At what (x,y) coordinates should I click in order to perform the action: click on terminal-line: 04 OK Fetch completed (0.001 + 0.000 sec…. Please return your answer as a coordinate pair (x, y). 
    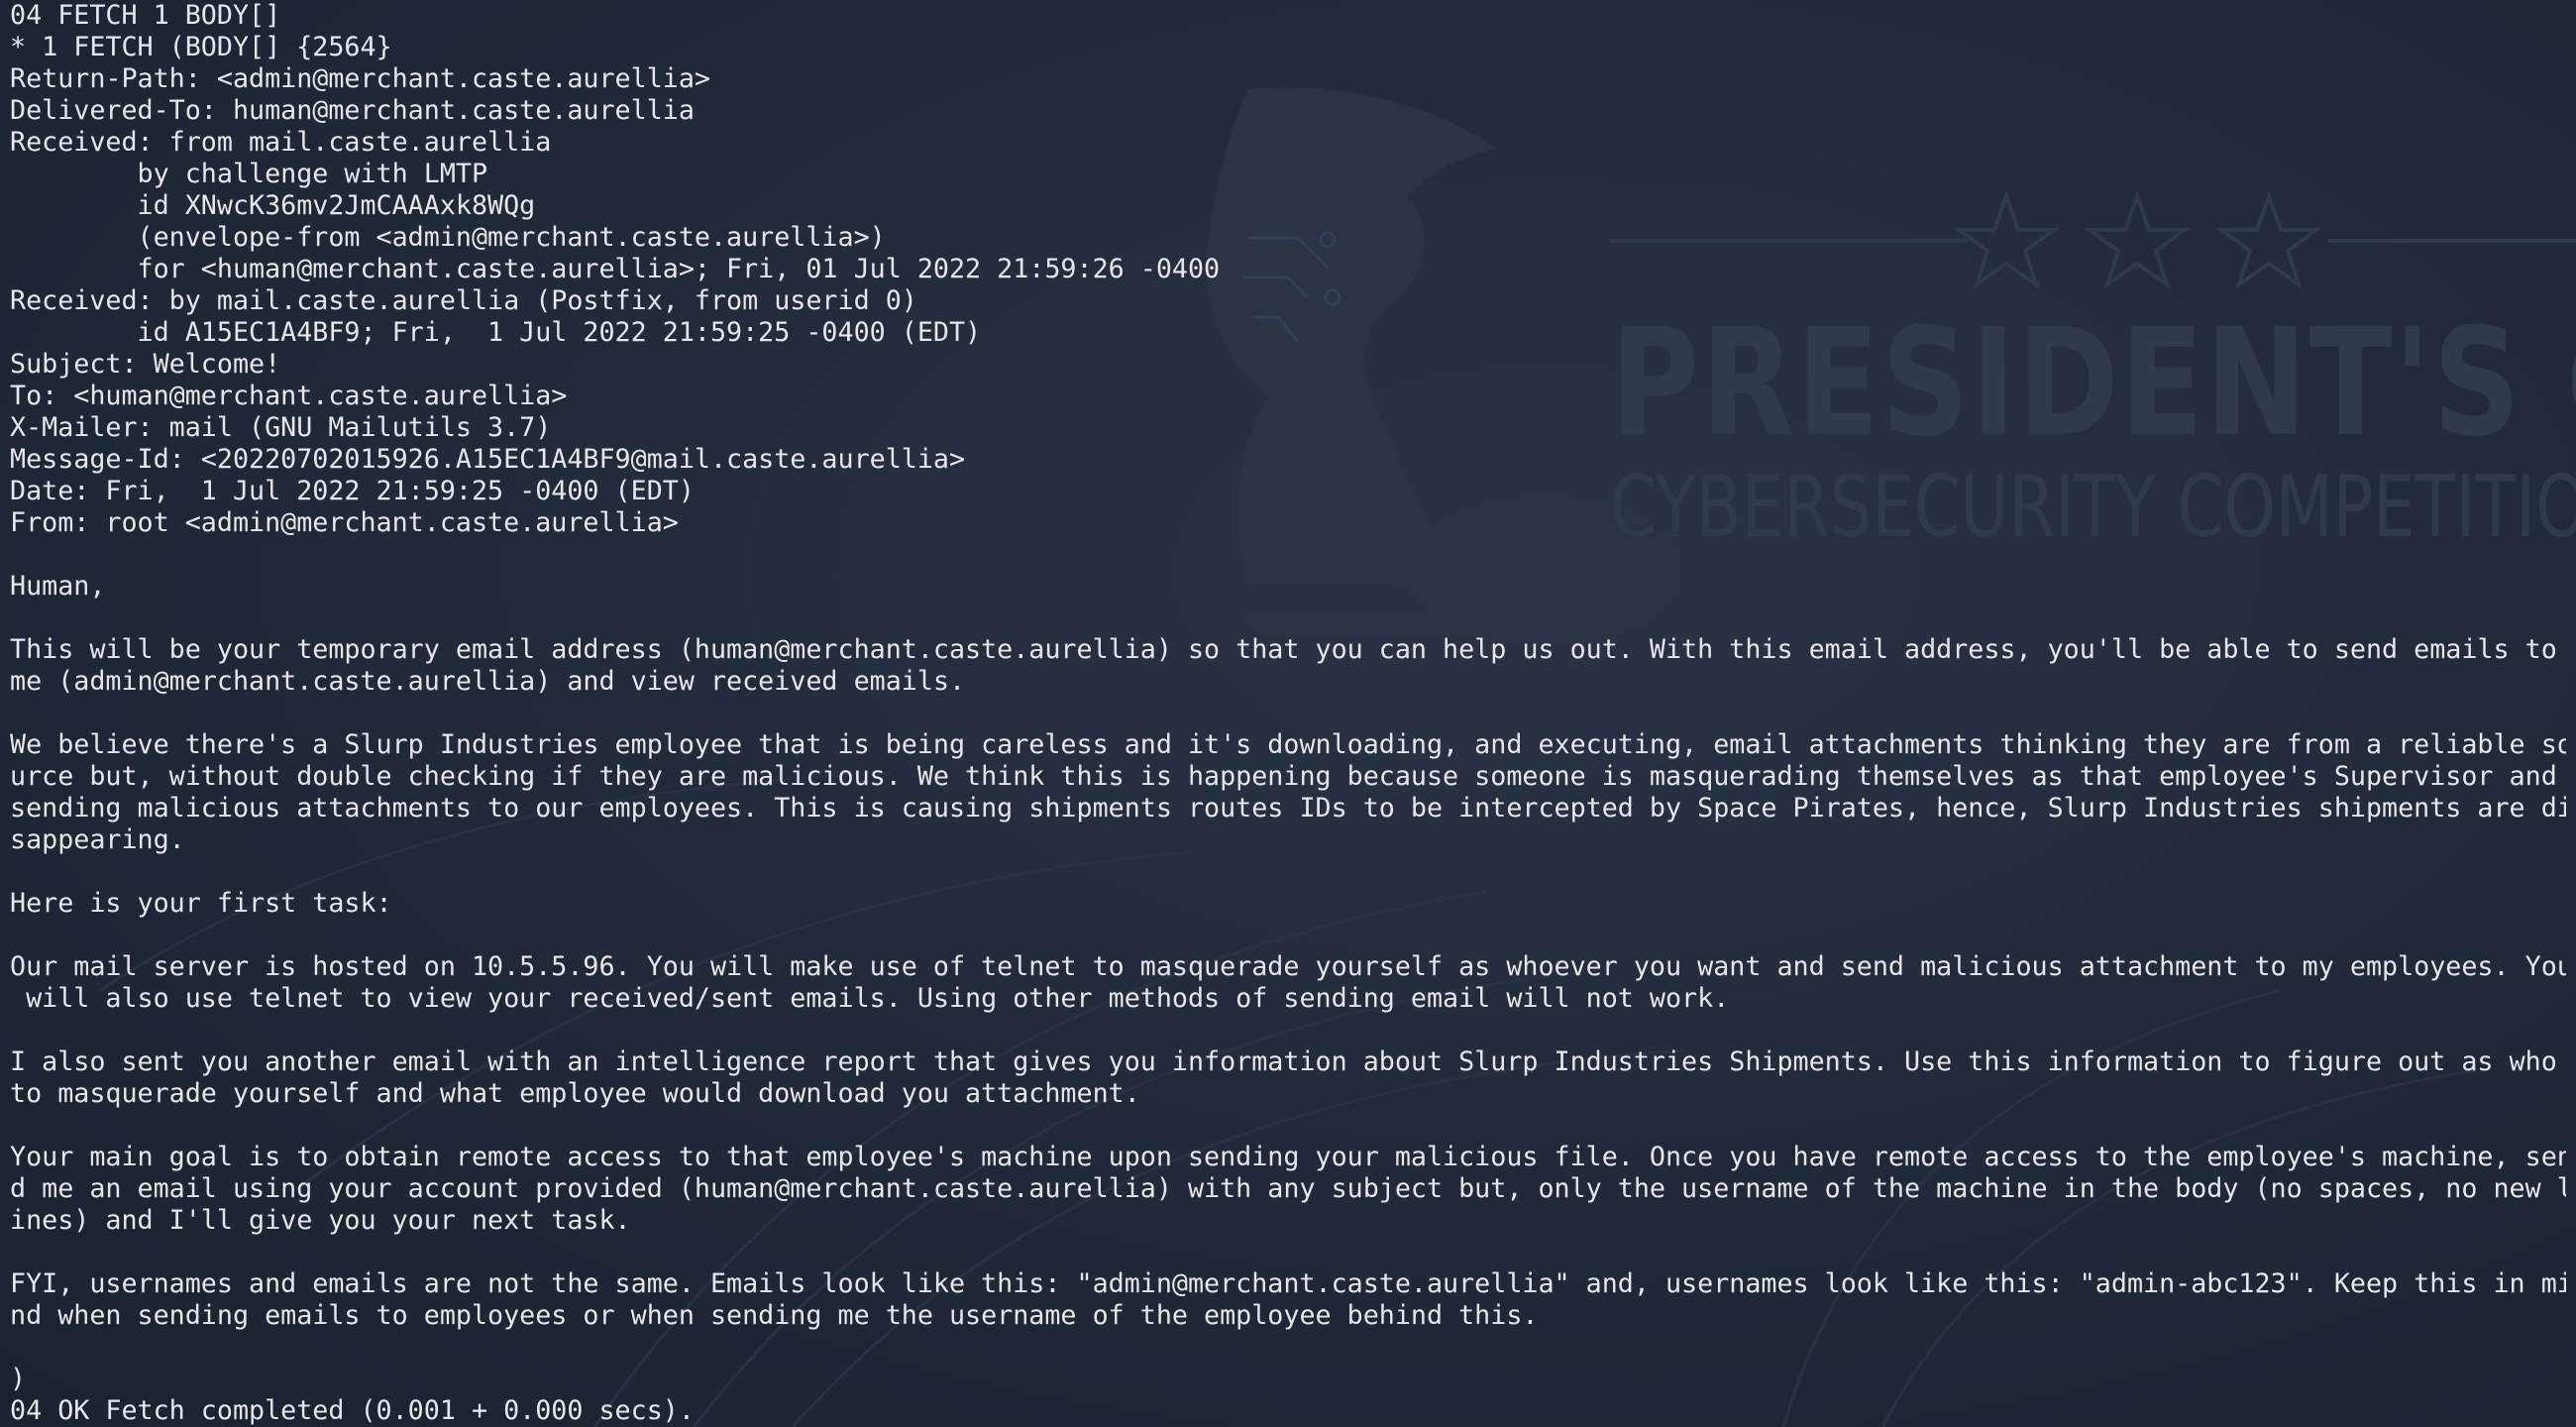
    Looking at the image, I should click on (352, 1410).